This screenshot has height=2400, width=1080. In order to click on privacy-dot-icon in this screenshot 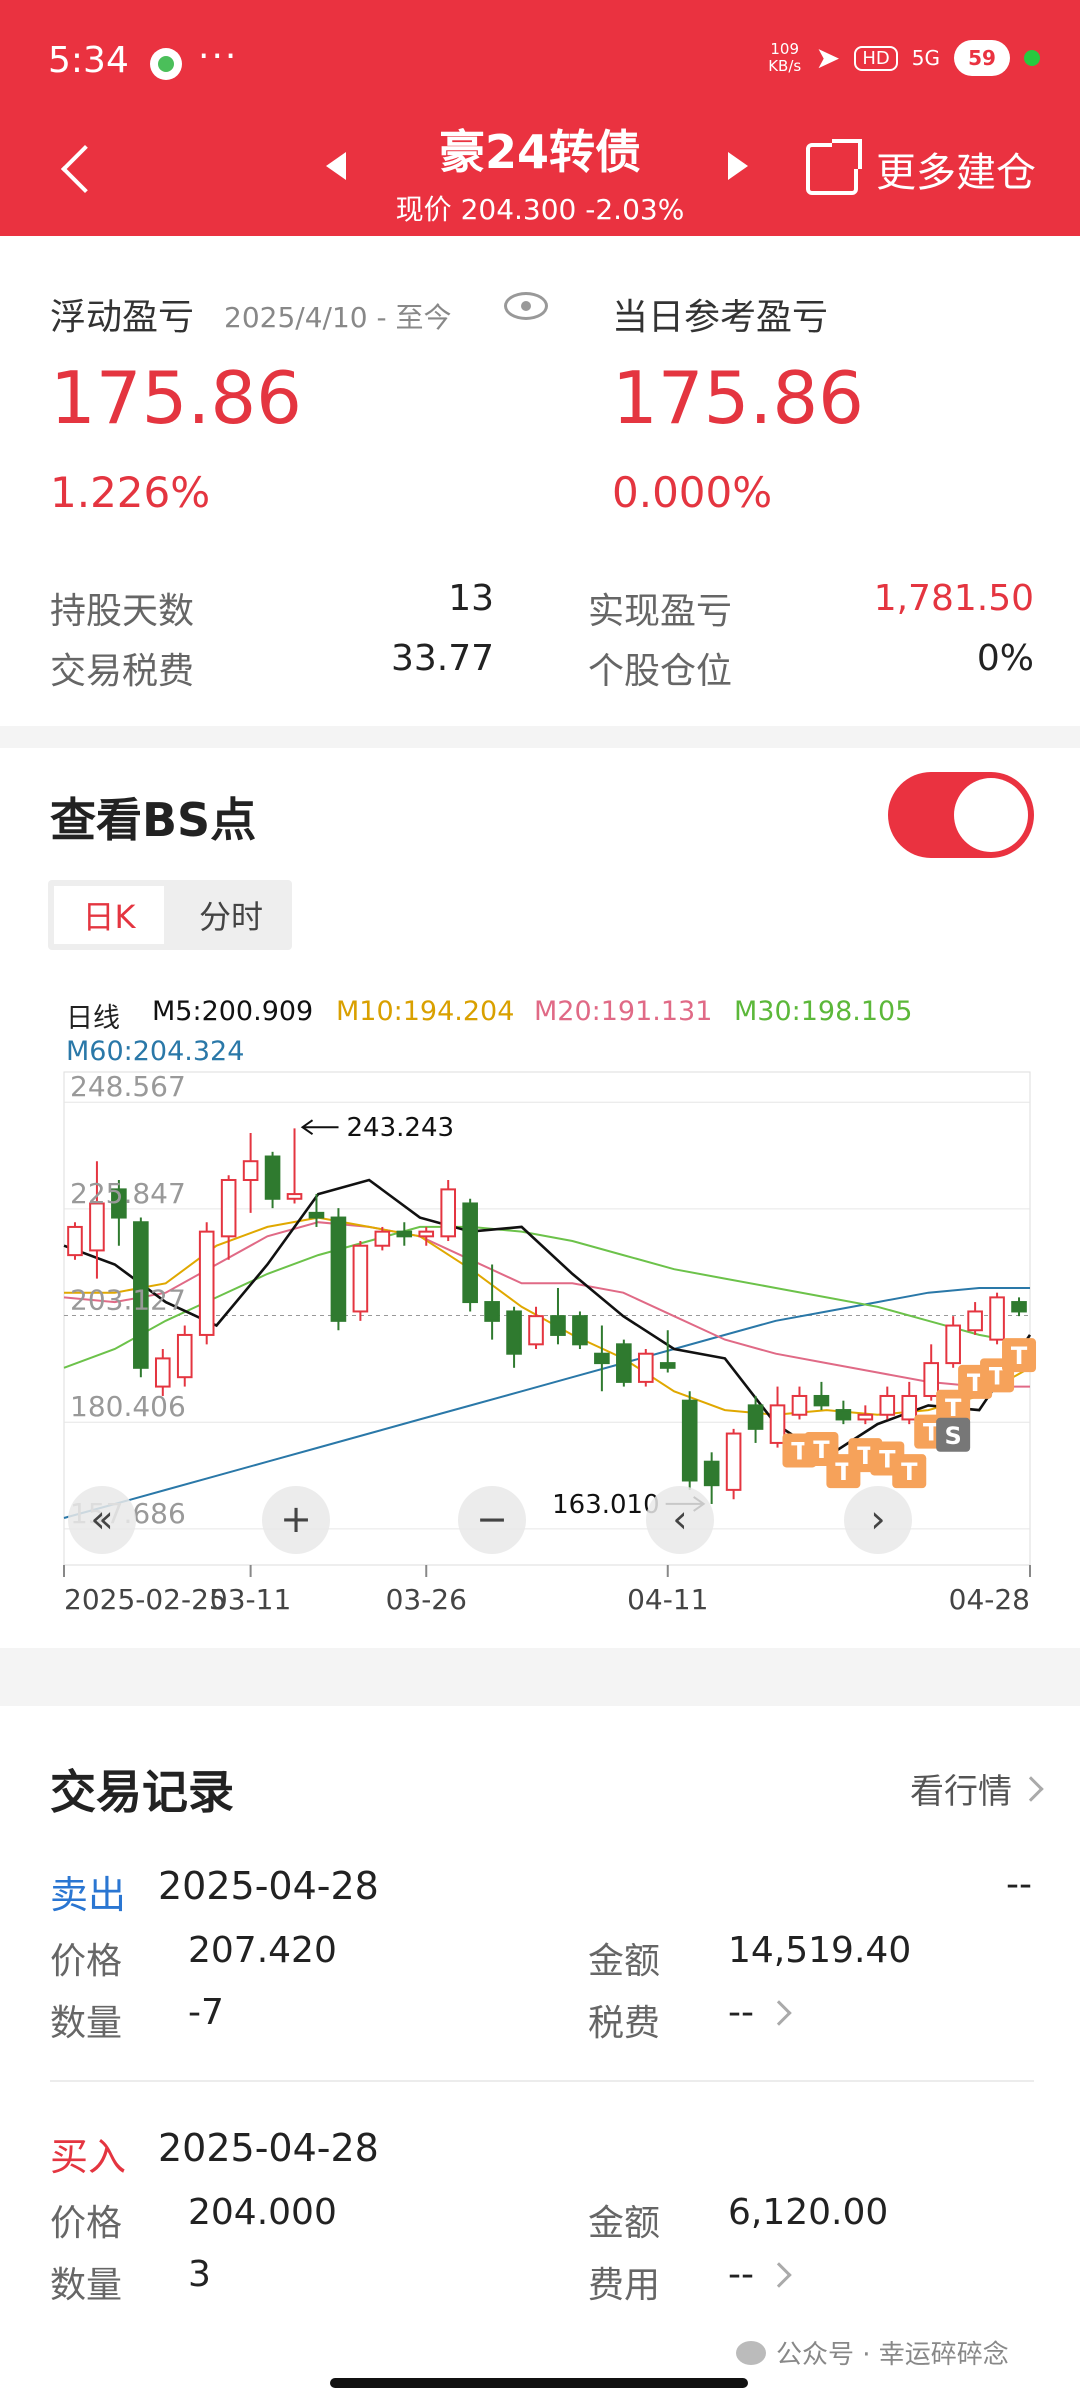, I will do `click(1032, 58)`.